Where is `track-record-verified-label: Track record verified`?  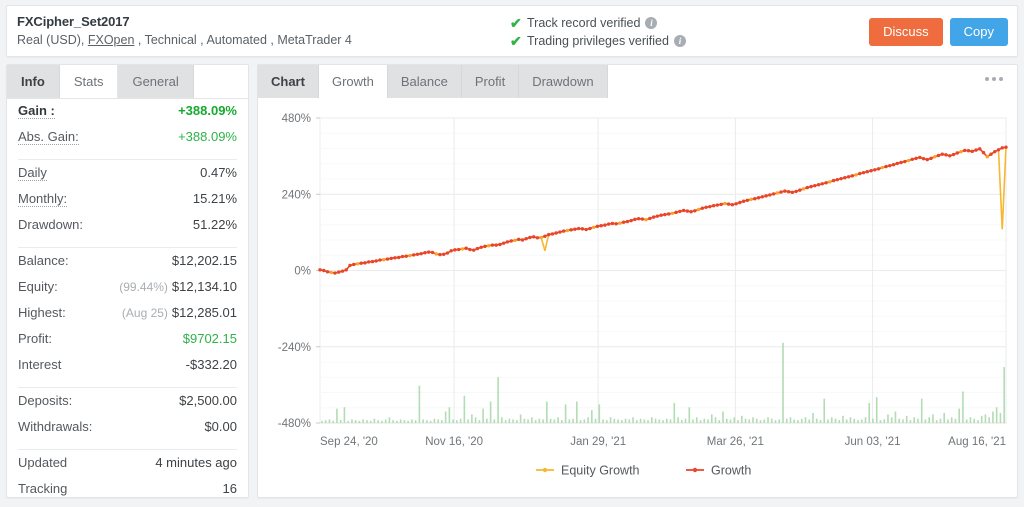
track-record-verified-label: Track record verified is located at coordinates (584, 23).